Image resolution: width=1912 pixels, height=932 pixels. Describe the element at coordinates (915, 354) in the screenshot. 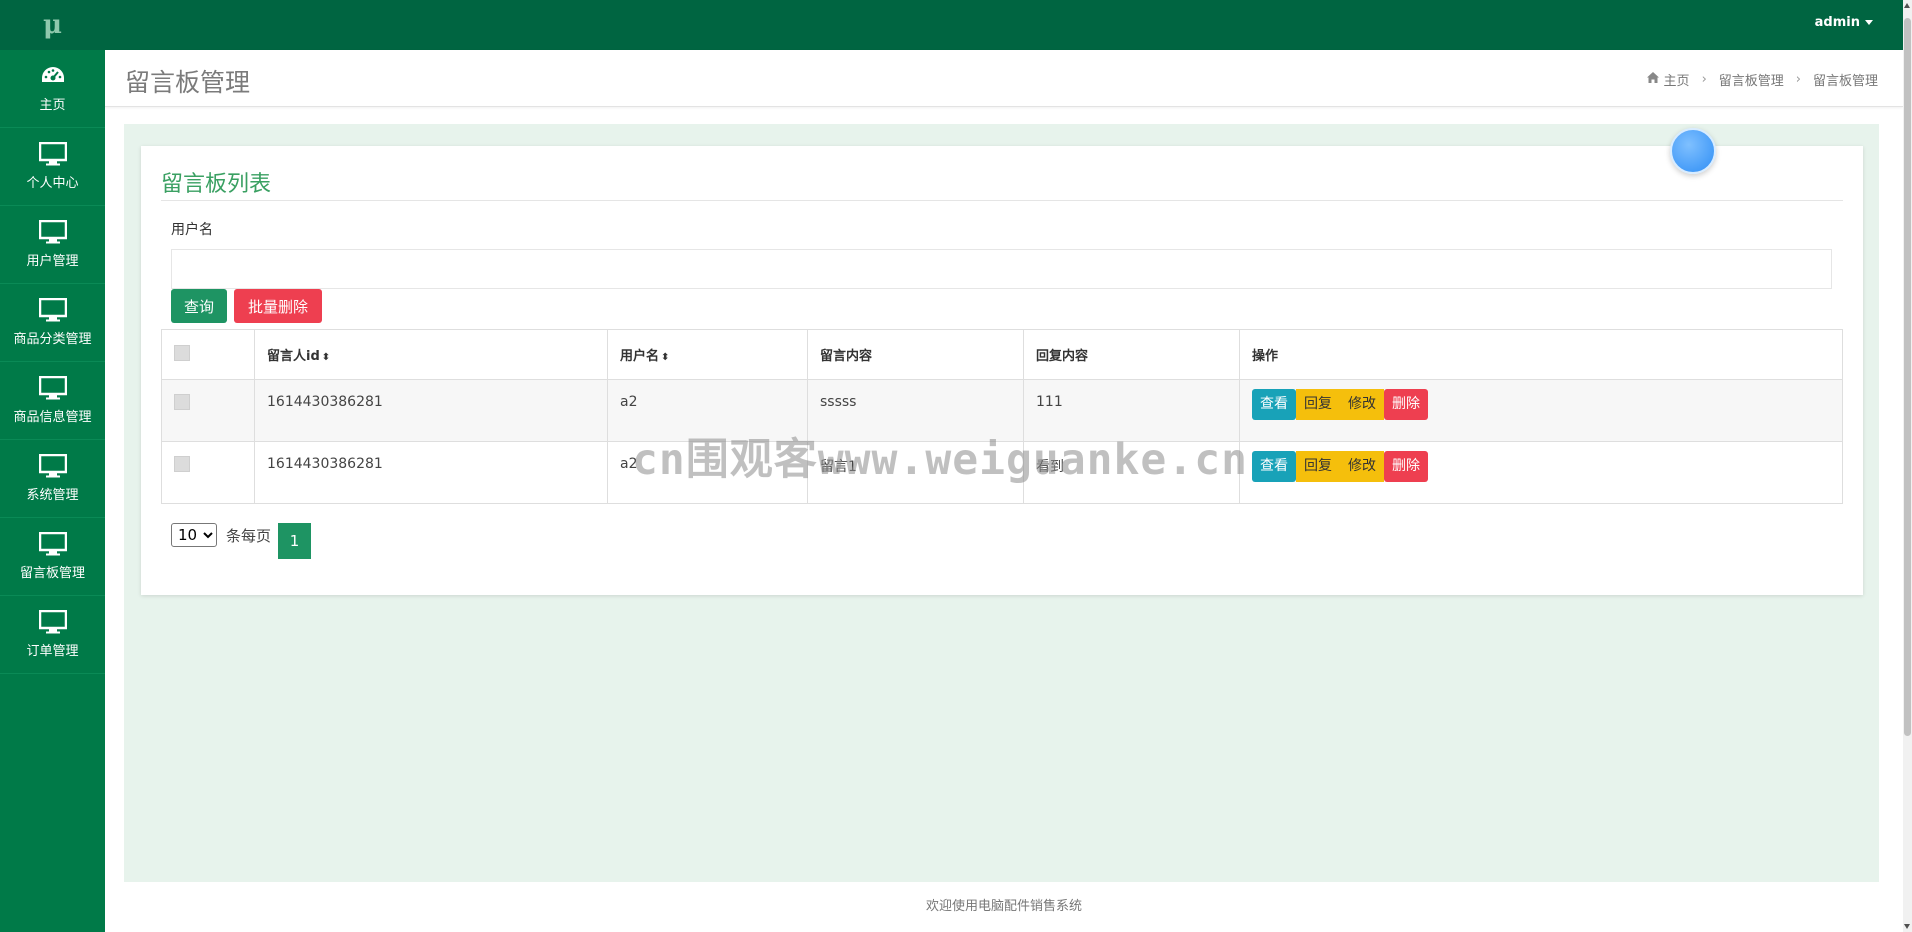

I see `column-header-content: 留言内容` at that location.